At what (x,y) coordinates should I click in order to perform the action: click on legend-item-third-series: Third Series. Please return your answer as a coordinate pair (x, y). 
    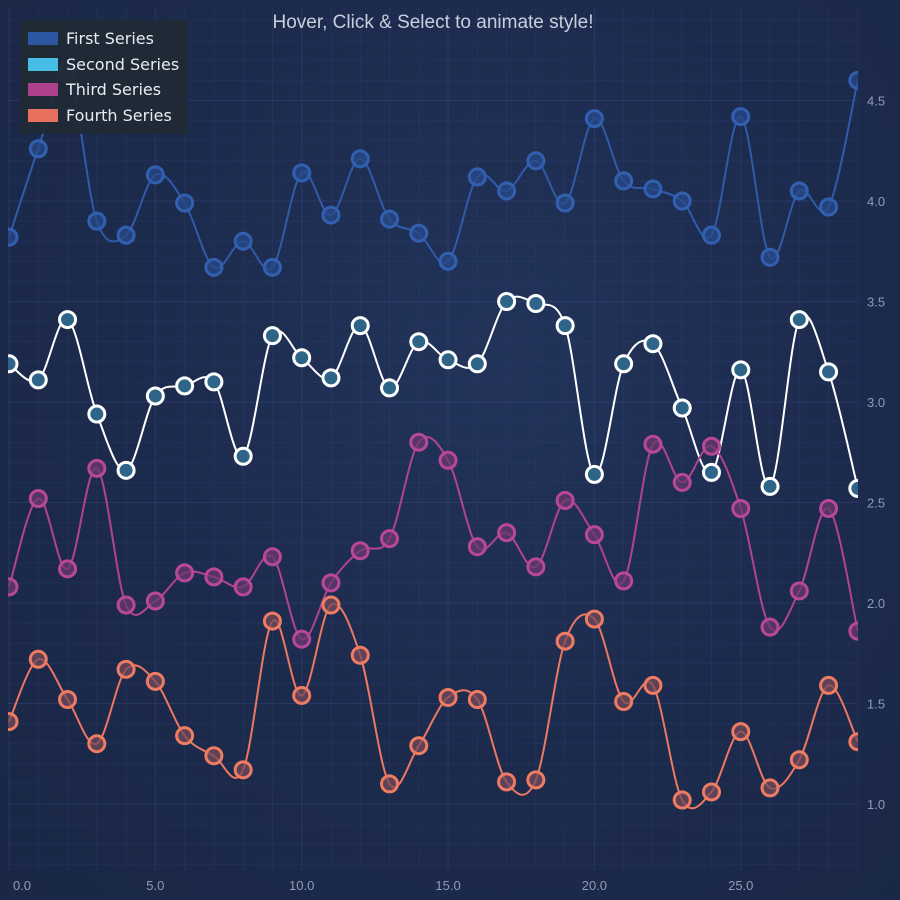
    Looking at the image, I should click on (103, 90).